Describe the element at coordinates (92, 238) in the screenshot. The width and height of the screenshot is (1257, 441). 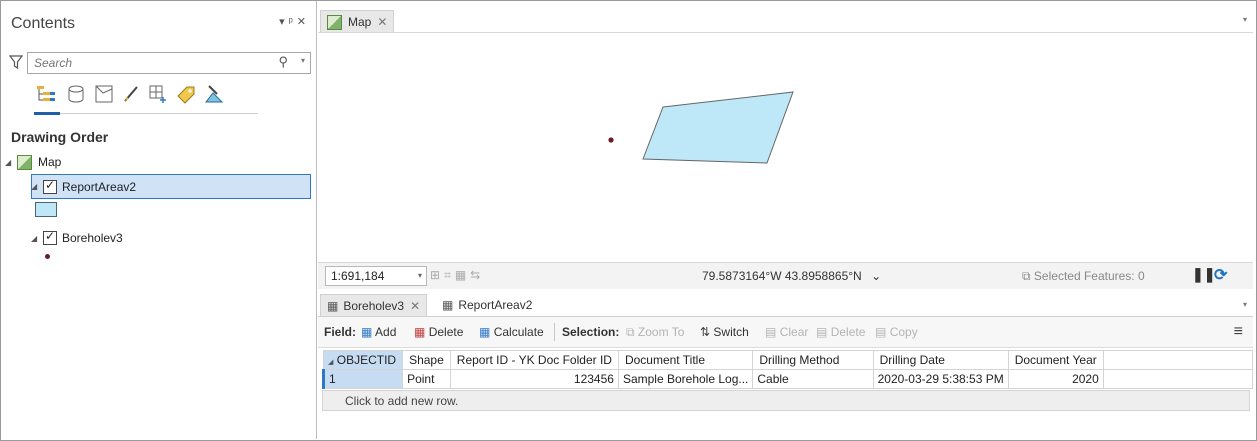
I see `tree-item-boreholev3-label: Boreholev3` at that location.